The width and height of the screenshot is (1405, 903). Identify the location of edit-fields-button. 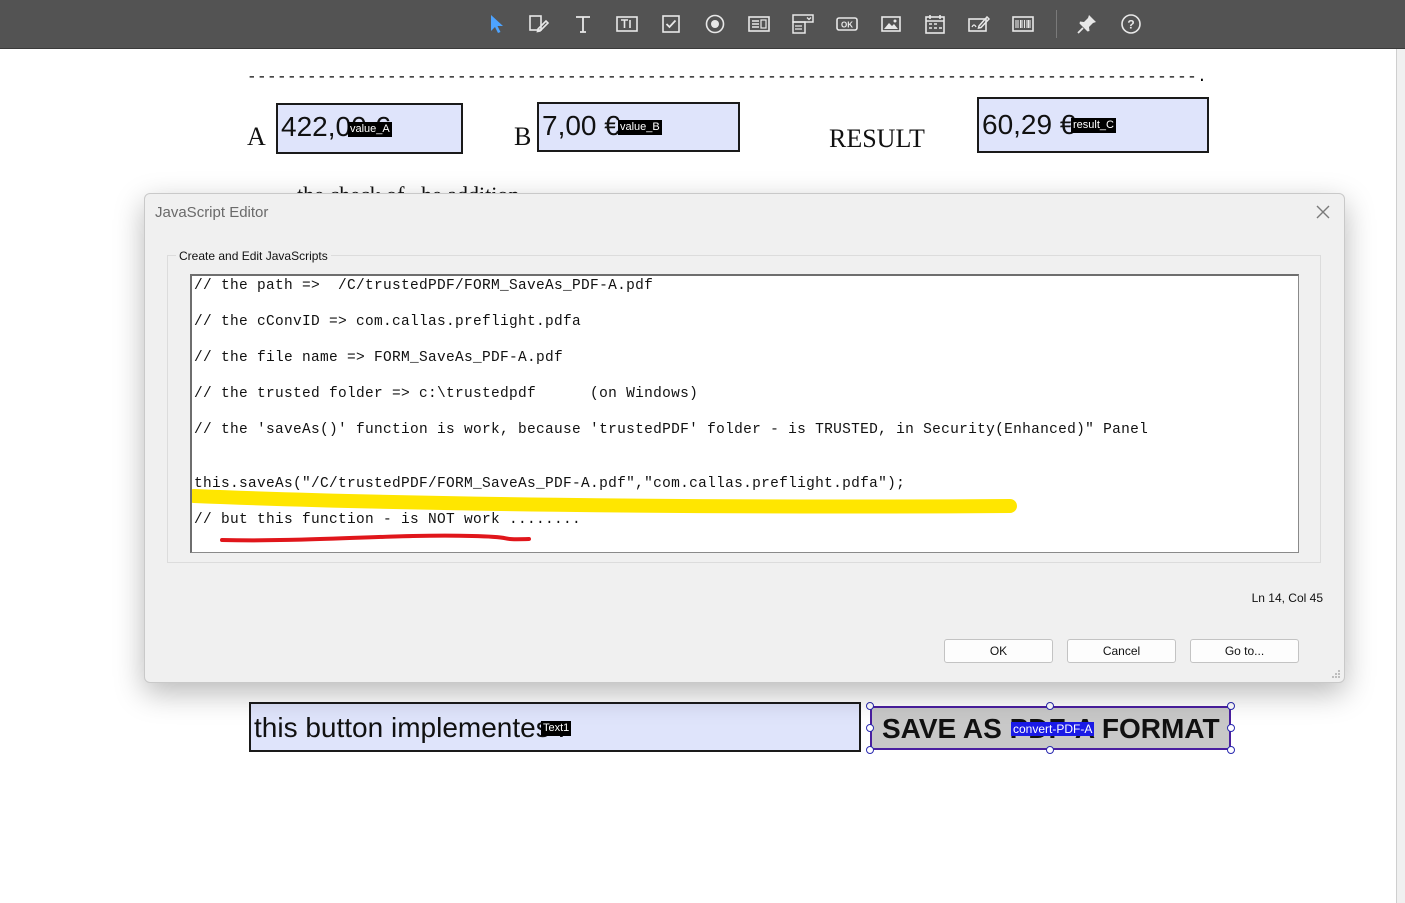
(539, 24).